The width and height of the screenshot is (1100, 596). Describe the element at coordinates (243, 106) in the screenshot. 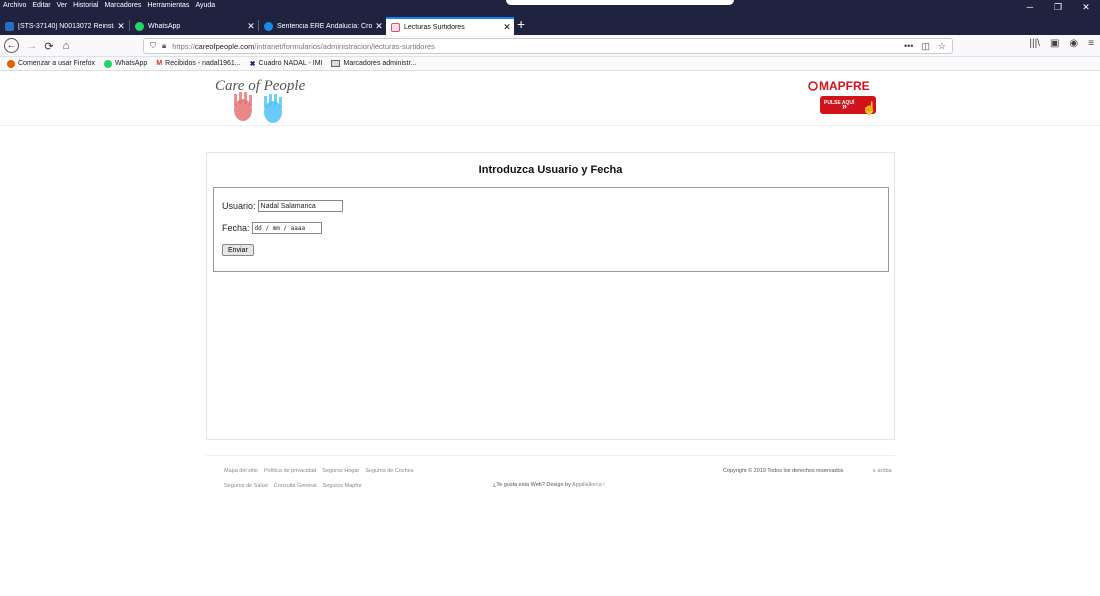

I see `red-hand-icon` at that location.